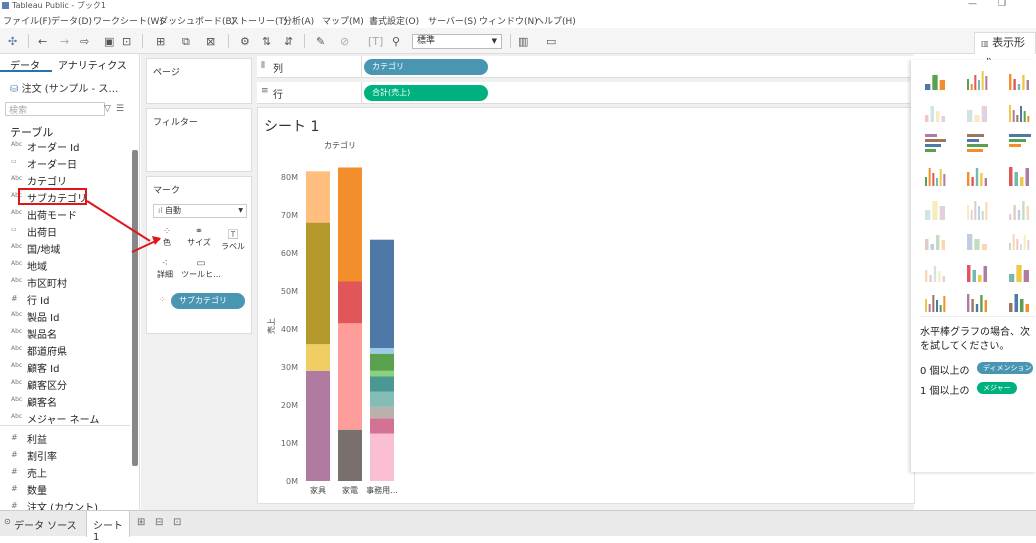 This screenshot has height=543, width=1036. I want to click on measure-field: # 利益, so click(70, 437).